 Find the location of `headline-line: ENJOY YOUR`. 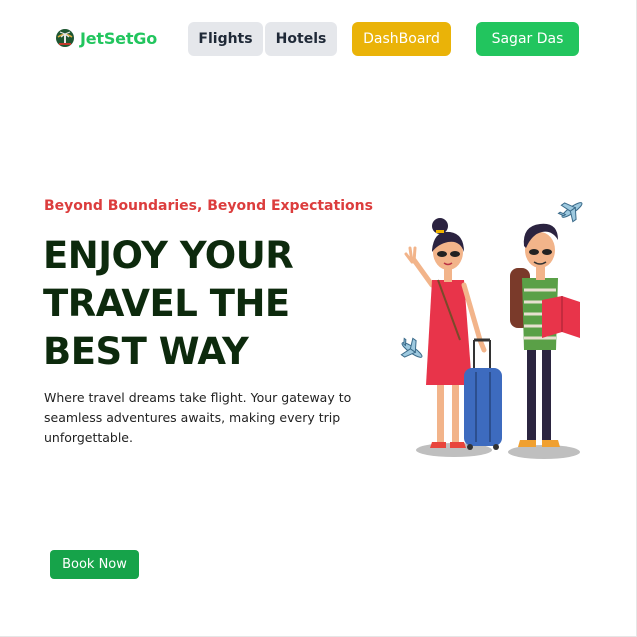

headline-line: ENJOY YOUR is located at coordinates (168, 255).